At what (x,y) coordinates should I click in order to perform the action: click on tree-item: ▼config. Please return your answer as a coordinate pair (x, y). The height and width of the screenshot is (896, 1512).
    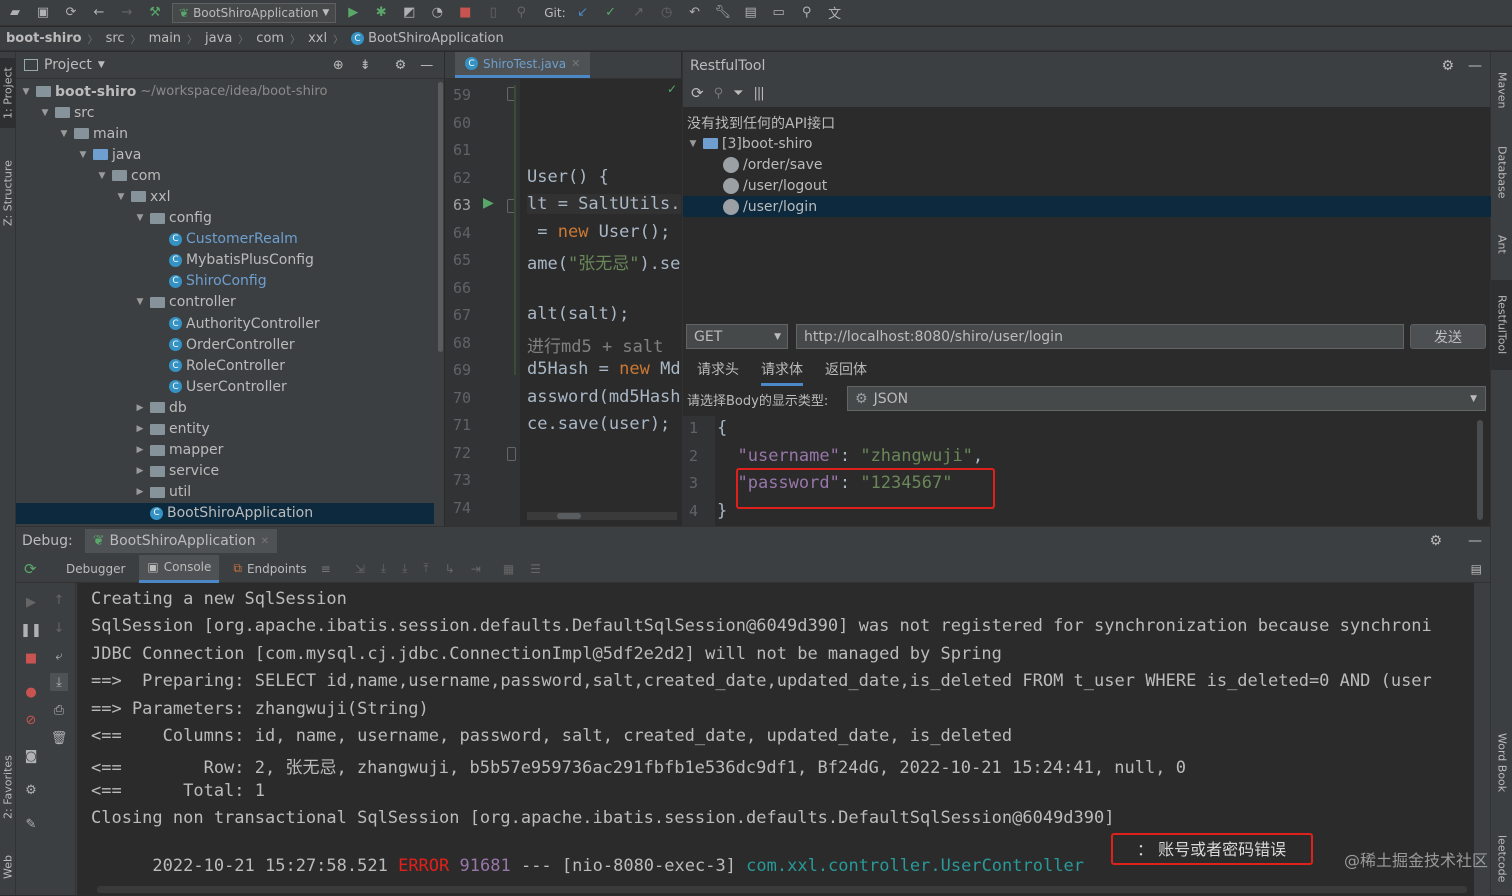
    Looking at the image, I should click on (173, 218).